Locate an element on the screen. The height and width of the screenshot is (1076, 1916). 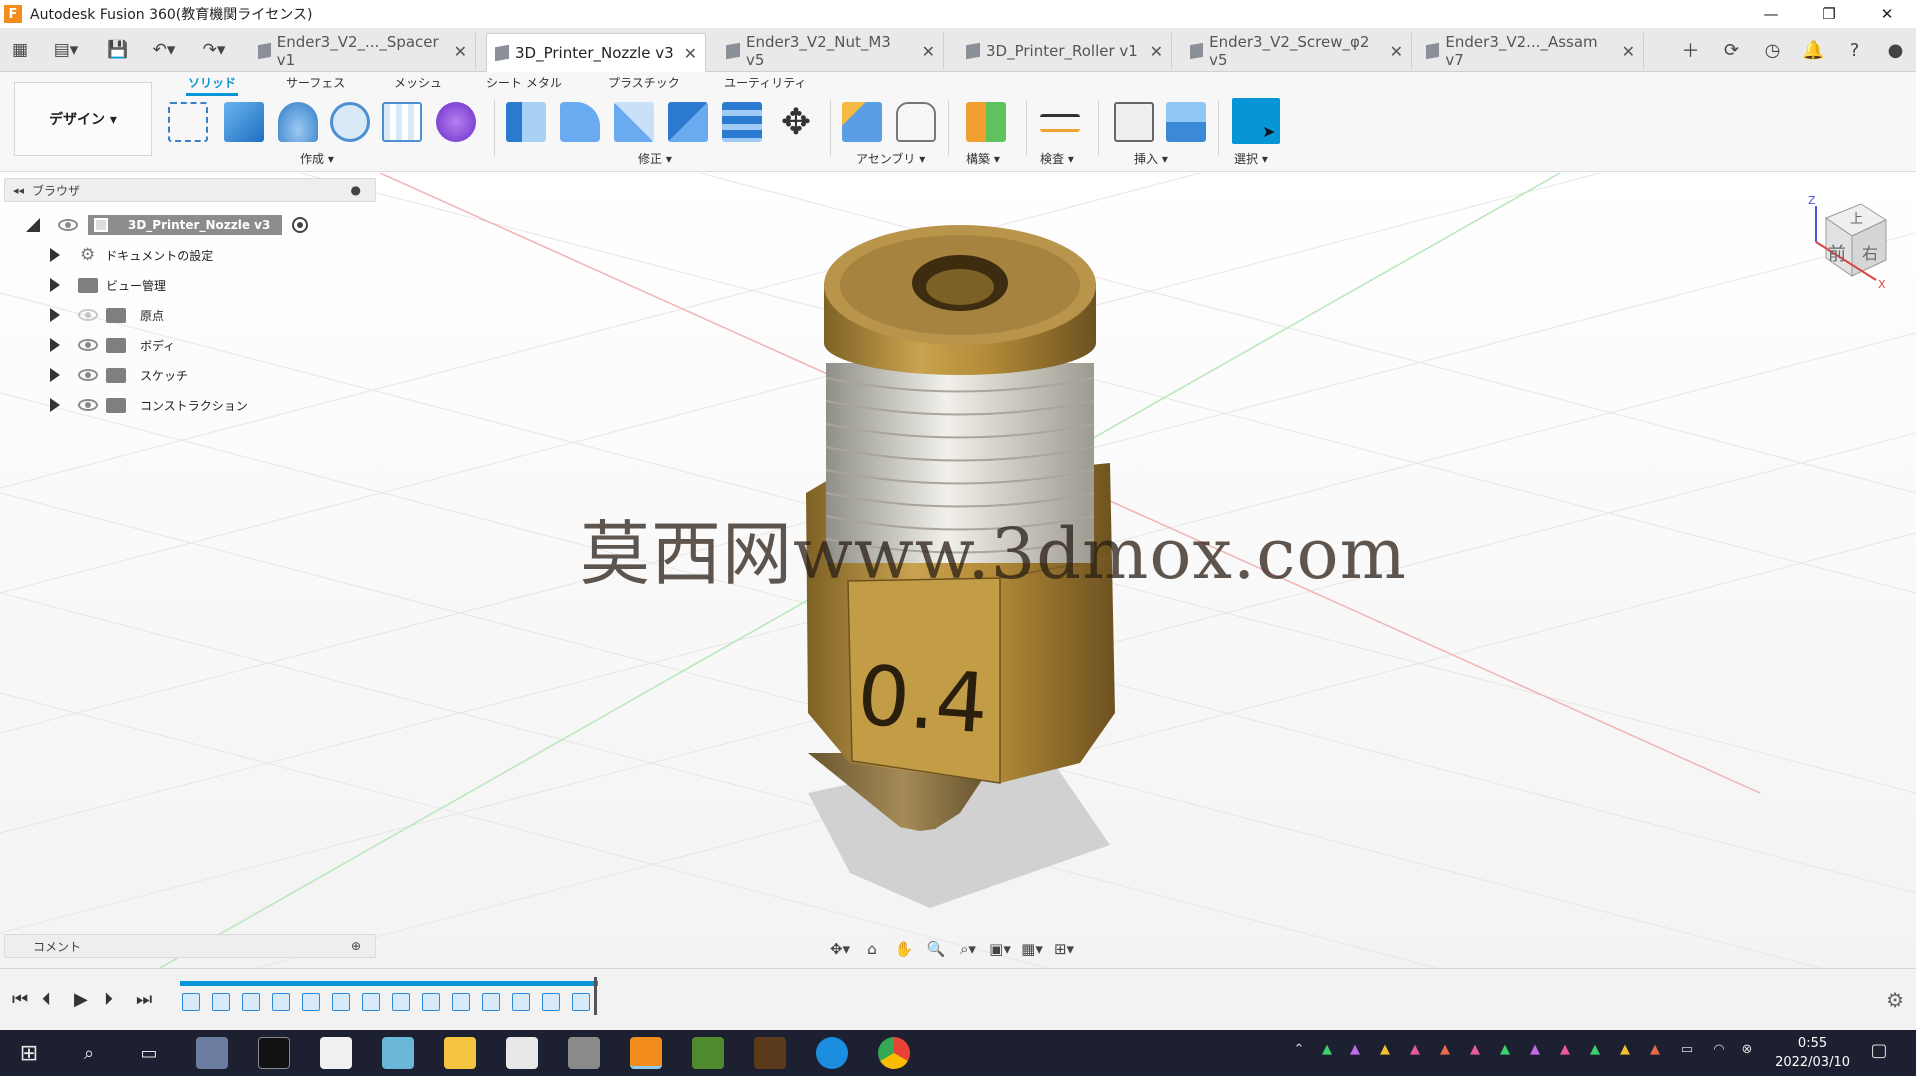
viewcube-right-face: 右 is located at coordinates (1870, 252).